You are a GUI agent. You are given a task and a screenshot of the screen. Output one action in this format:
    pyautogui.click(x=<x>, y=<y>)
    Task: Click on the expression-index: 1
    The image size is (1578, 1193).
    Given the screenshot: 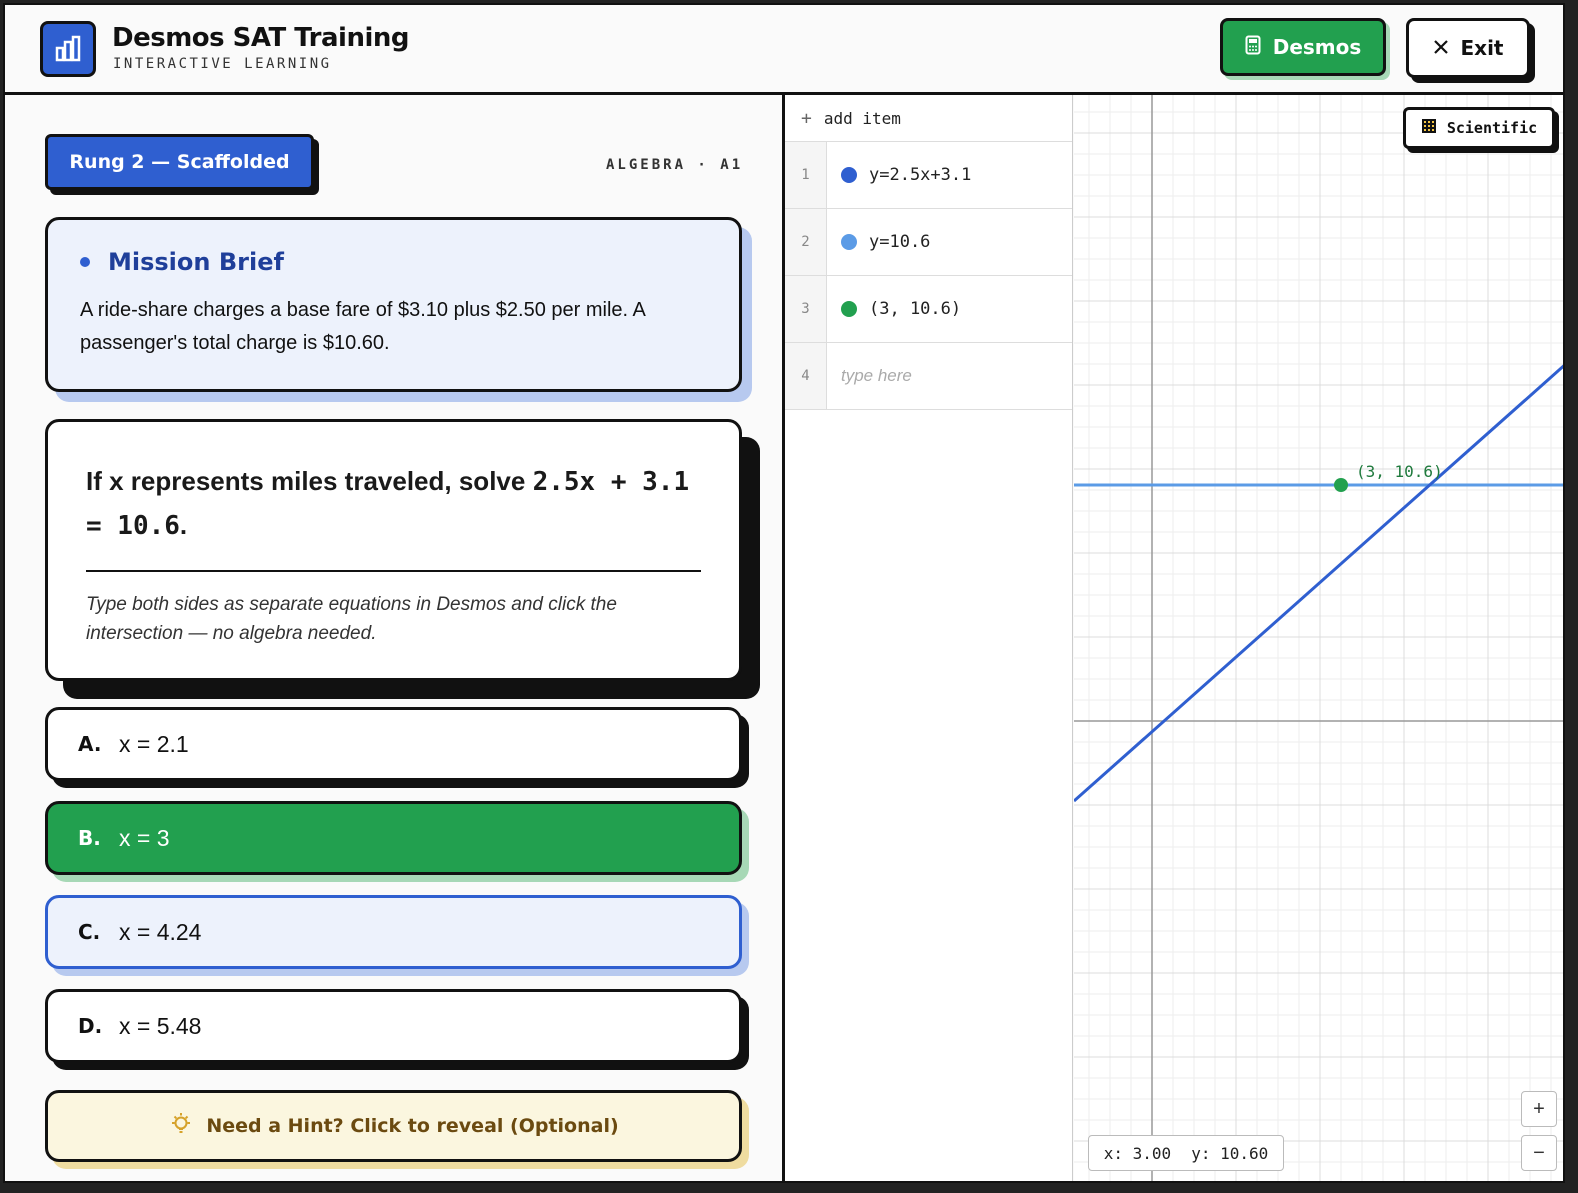 What is the action you would take?
    pyautogui.click(x=806, y=175)
    